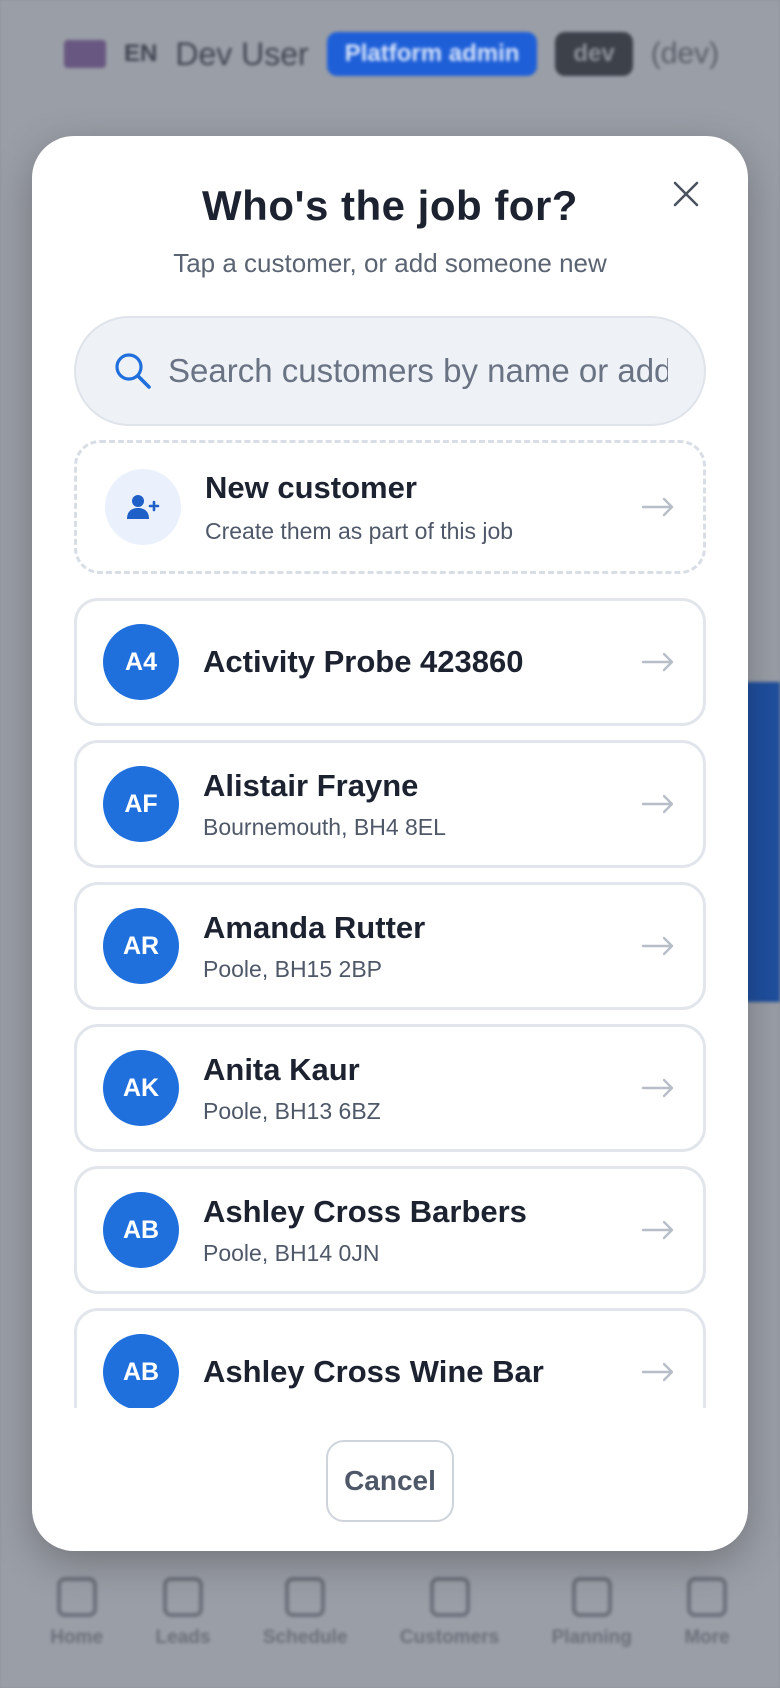 The width and height of the screenshot is (780, 1688). I want to click on customer-name: Alistair Frayne, so click(311, 785).